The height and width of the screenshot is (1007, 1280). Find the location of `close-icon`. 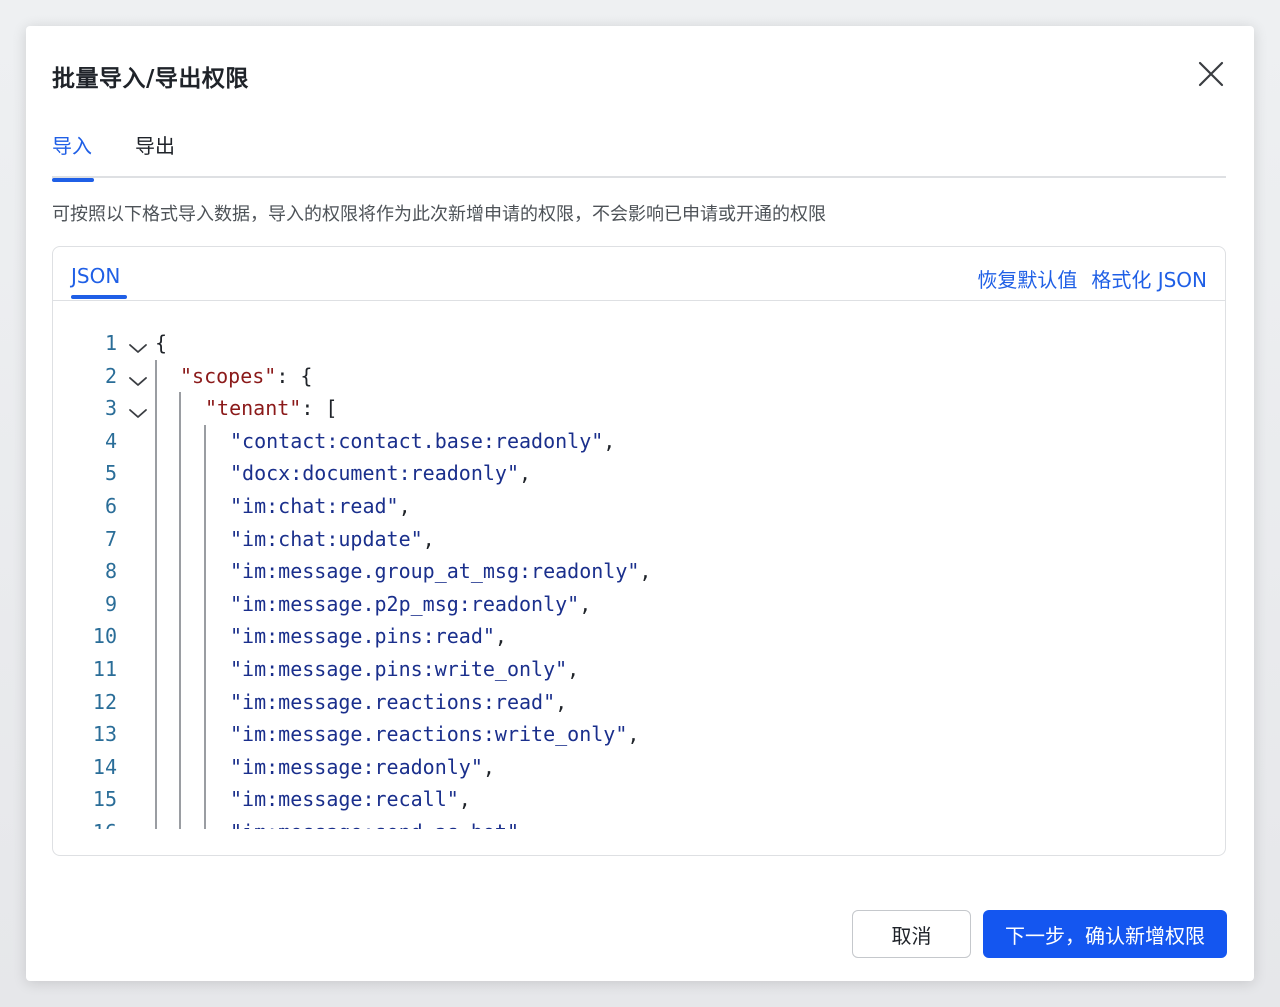

close-icon is located at coordinates (1211, 74).